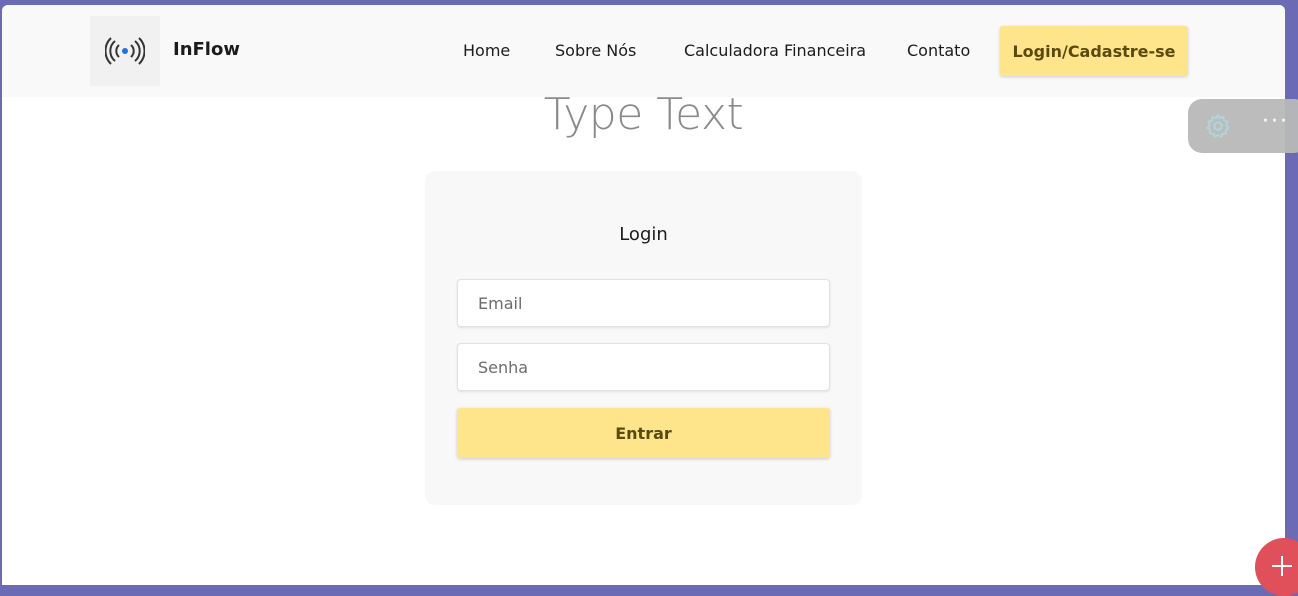  I want to click on broadcast-icon, so click(125, 51).